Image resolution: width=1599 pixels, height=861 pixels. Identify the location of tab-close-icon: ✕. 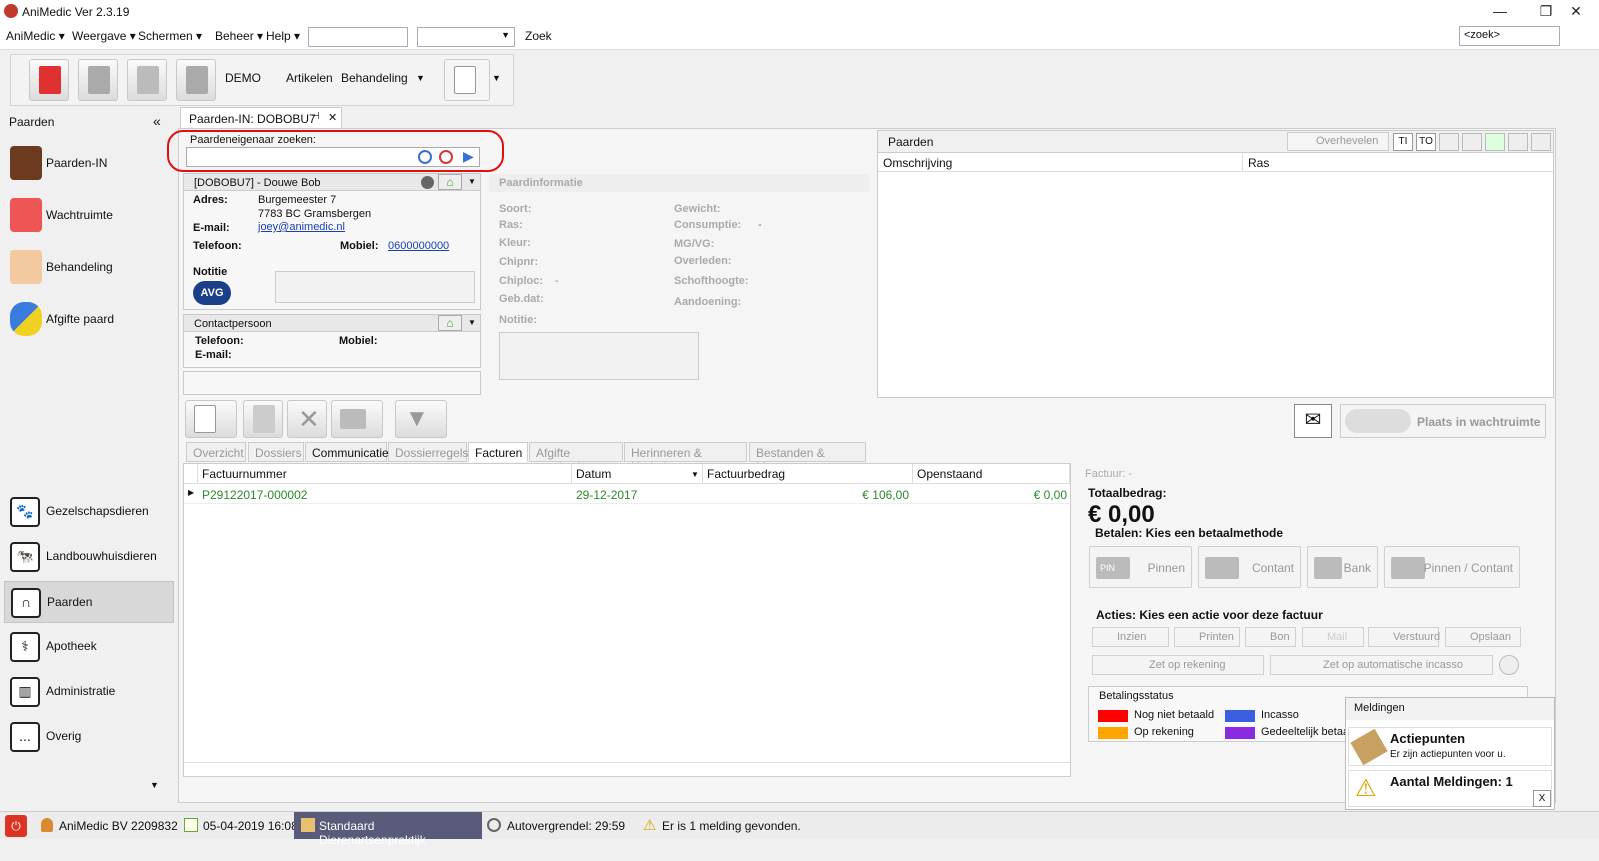
(332, 117).